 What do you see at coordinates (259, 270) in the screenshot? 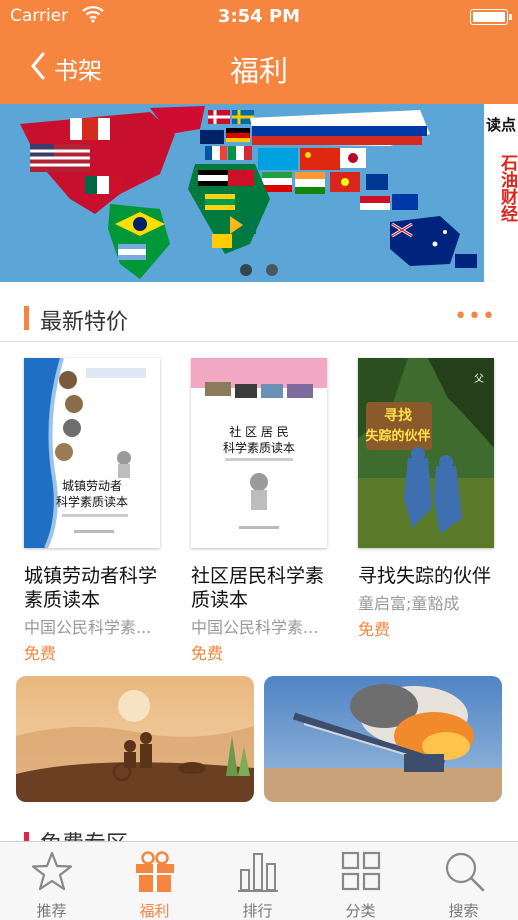
I see `carousel-pager` at bounding box center [259, 270].